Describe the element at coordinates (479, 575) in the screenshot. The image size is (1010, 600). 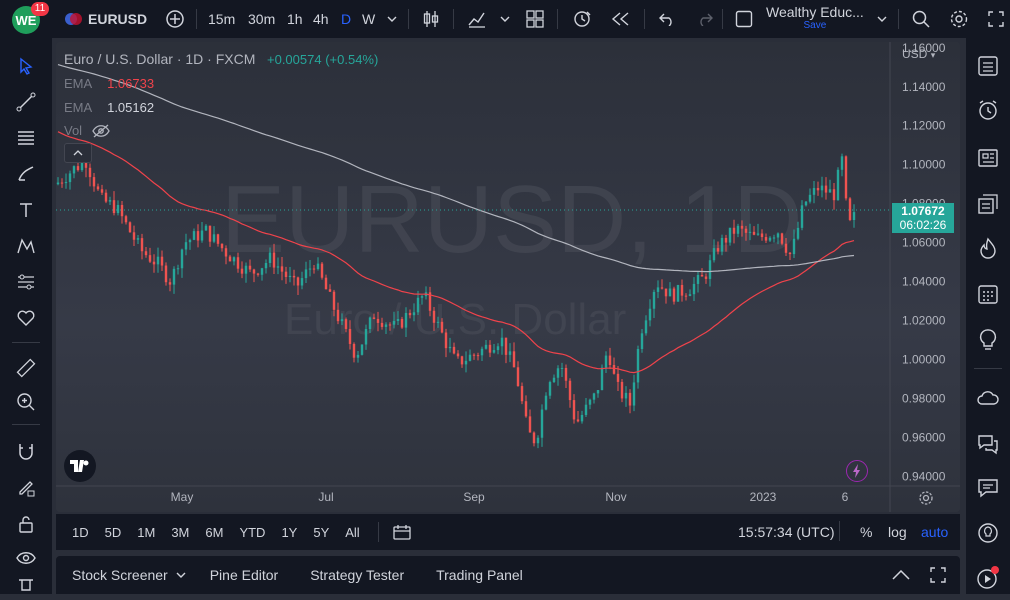
I see `tab-trading-panel: Trading Panel` at that location.